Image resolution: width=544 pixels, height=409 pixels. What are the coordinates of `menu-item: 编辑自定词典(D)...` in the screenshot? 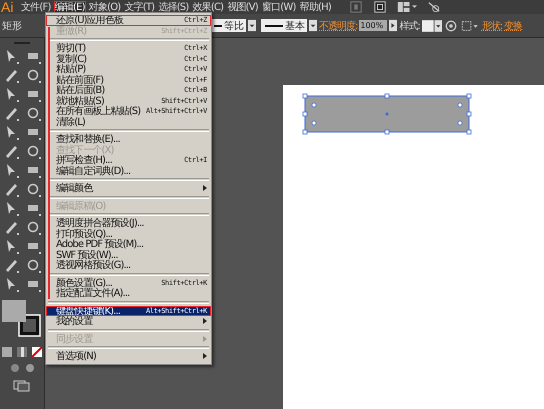 It's located at (128, 171).